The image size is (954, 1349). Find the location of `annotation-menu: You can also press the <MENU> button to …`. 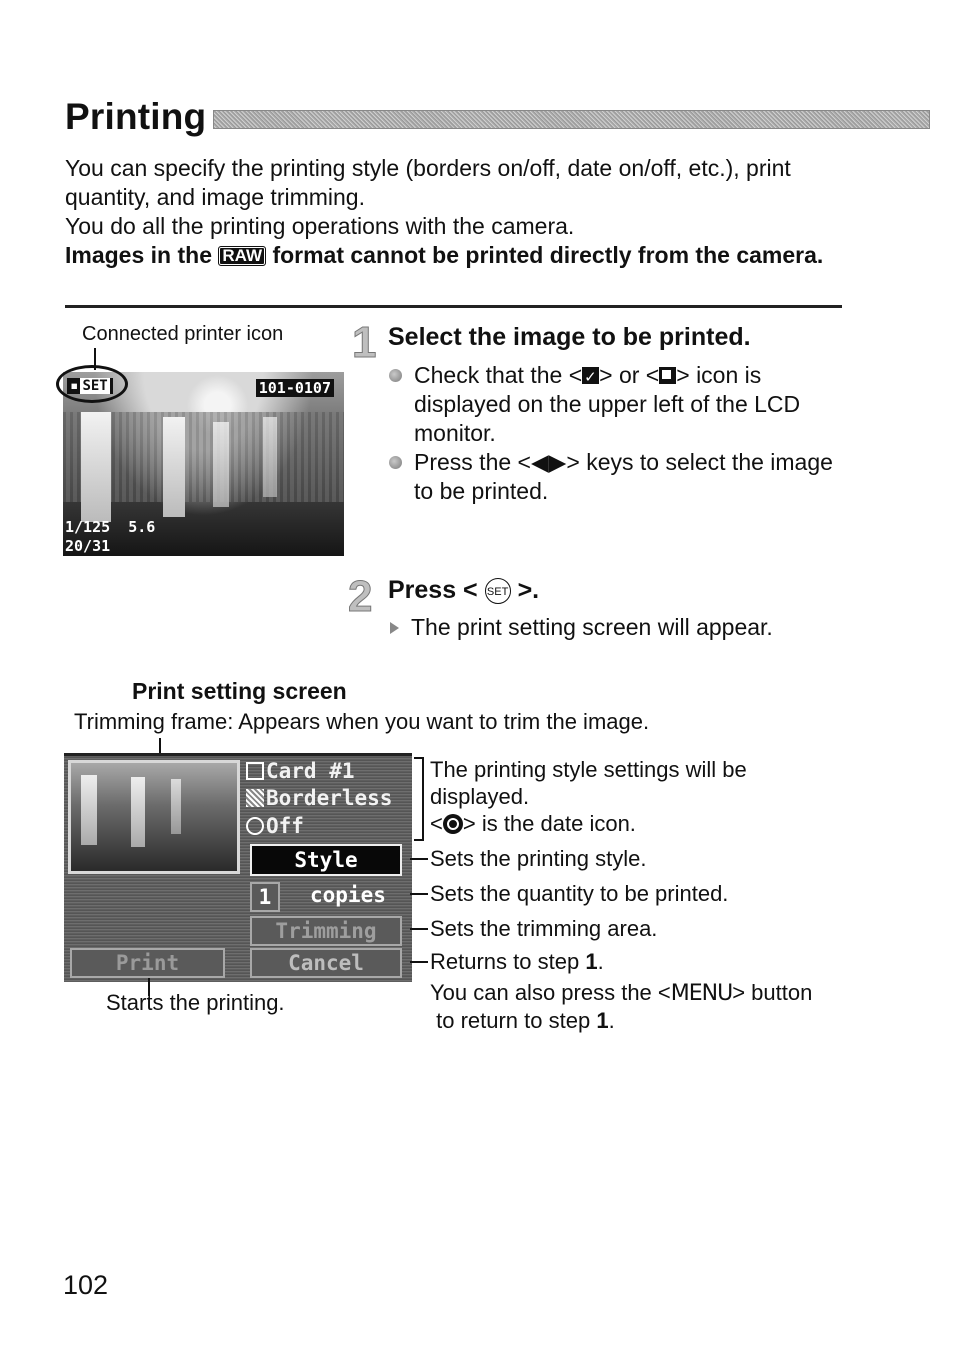

annotation-menu: You can also press the <MENU> button to … is located at coordinates (621, 1006).